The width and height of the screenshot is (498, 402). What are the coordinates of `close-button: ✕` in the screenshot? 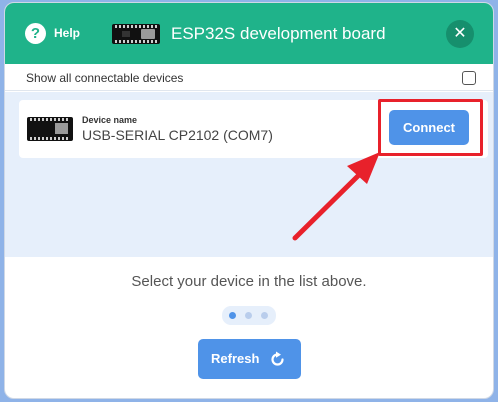 It's located at (460, 34).